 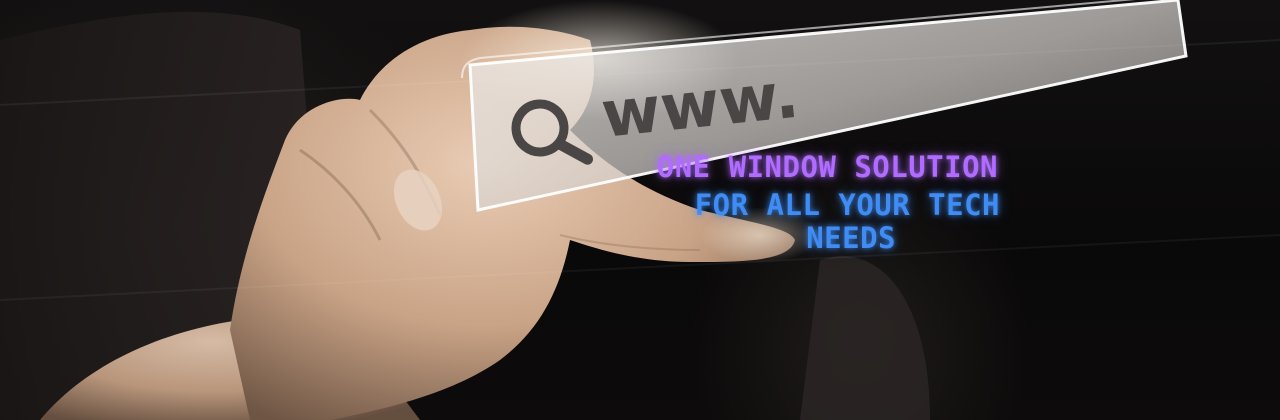 I want to click on tagline-line-1: ONE WINDOW SOLUTION, so click(x=827, y=167).